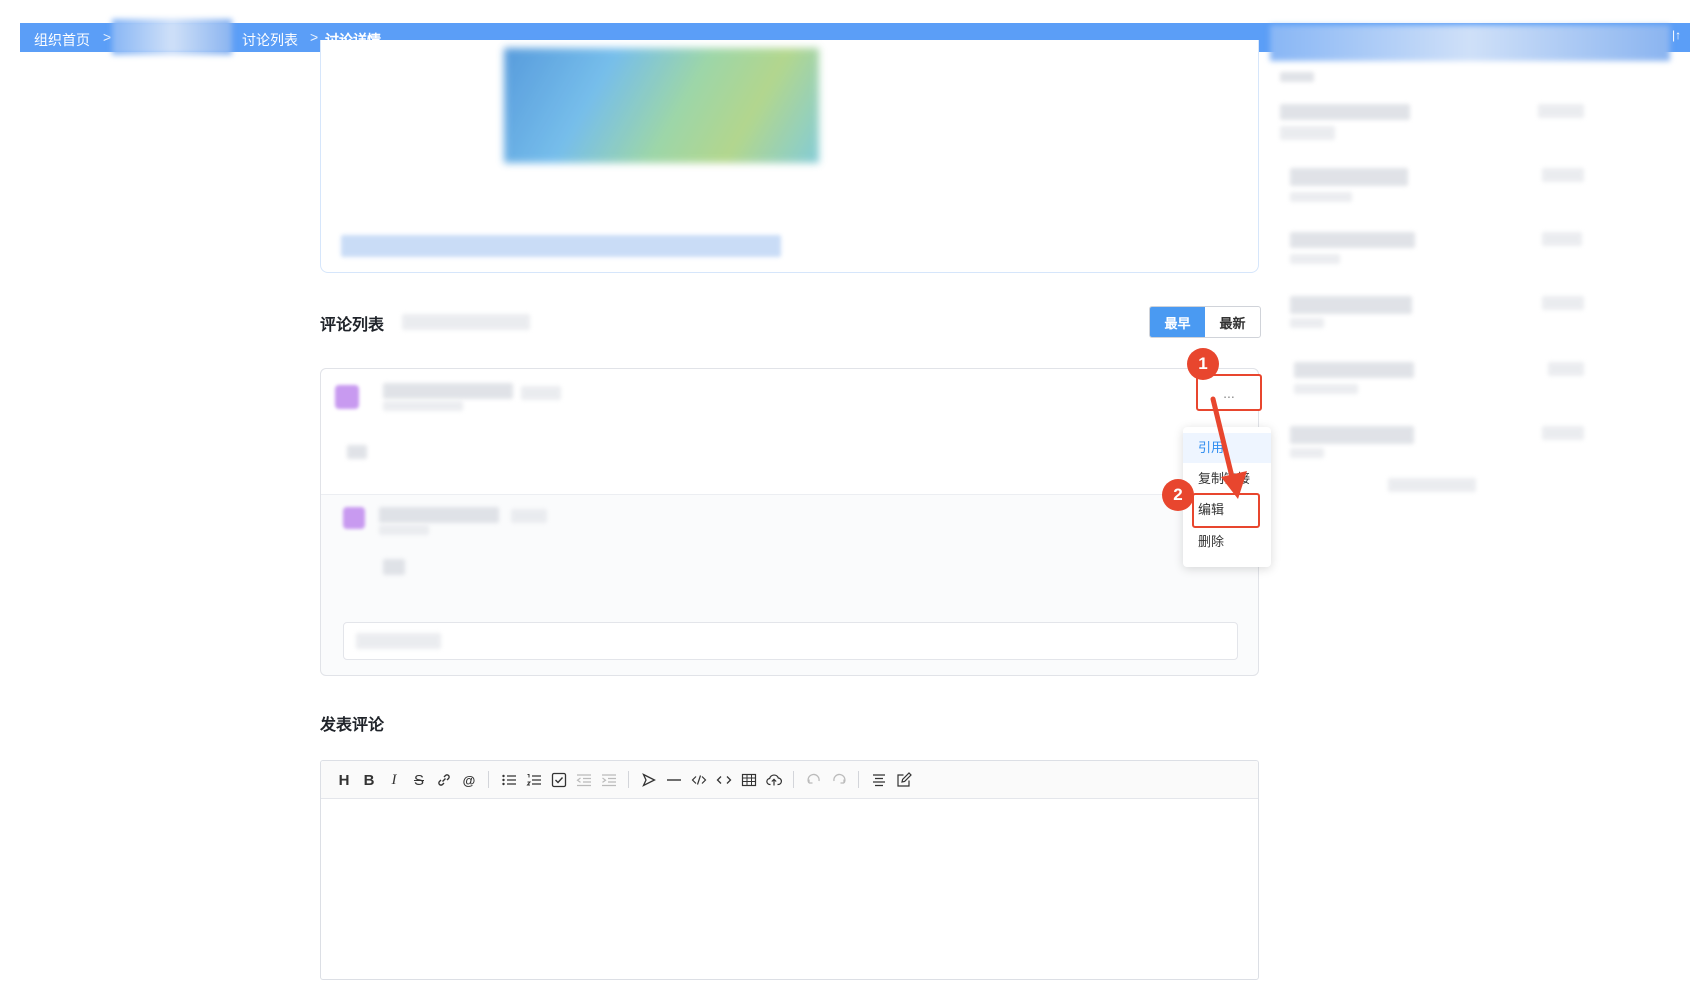 The image size is (1707, 1001). I want to click on redacted-placeholder, so click(398, 641).